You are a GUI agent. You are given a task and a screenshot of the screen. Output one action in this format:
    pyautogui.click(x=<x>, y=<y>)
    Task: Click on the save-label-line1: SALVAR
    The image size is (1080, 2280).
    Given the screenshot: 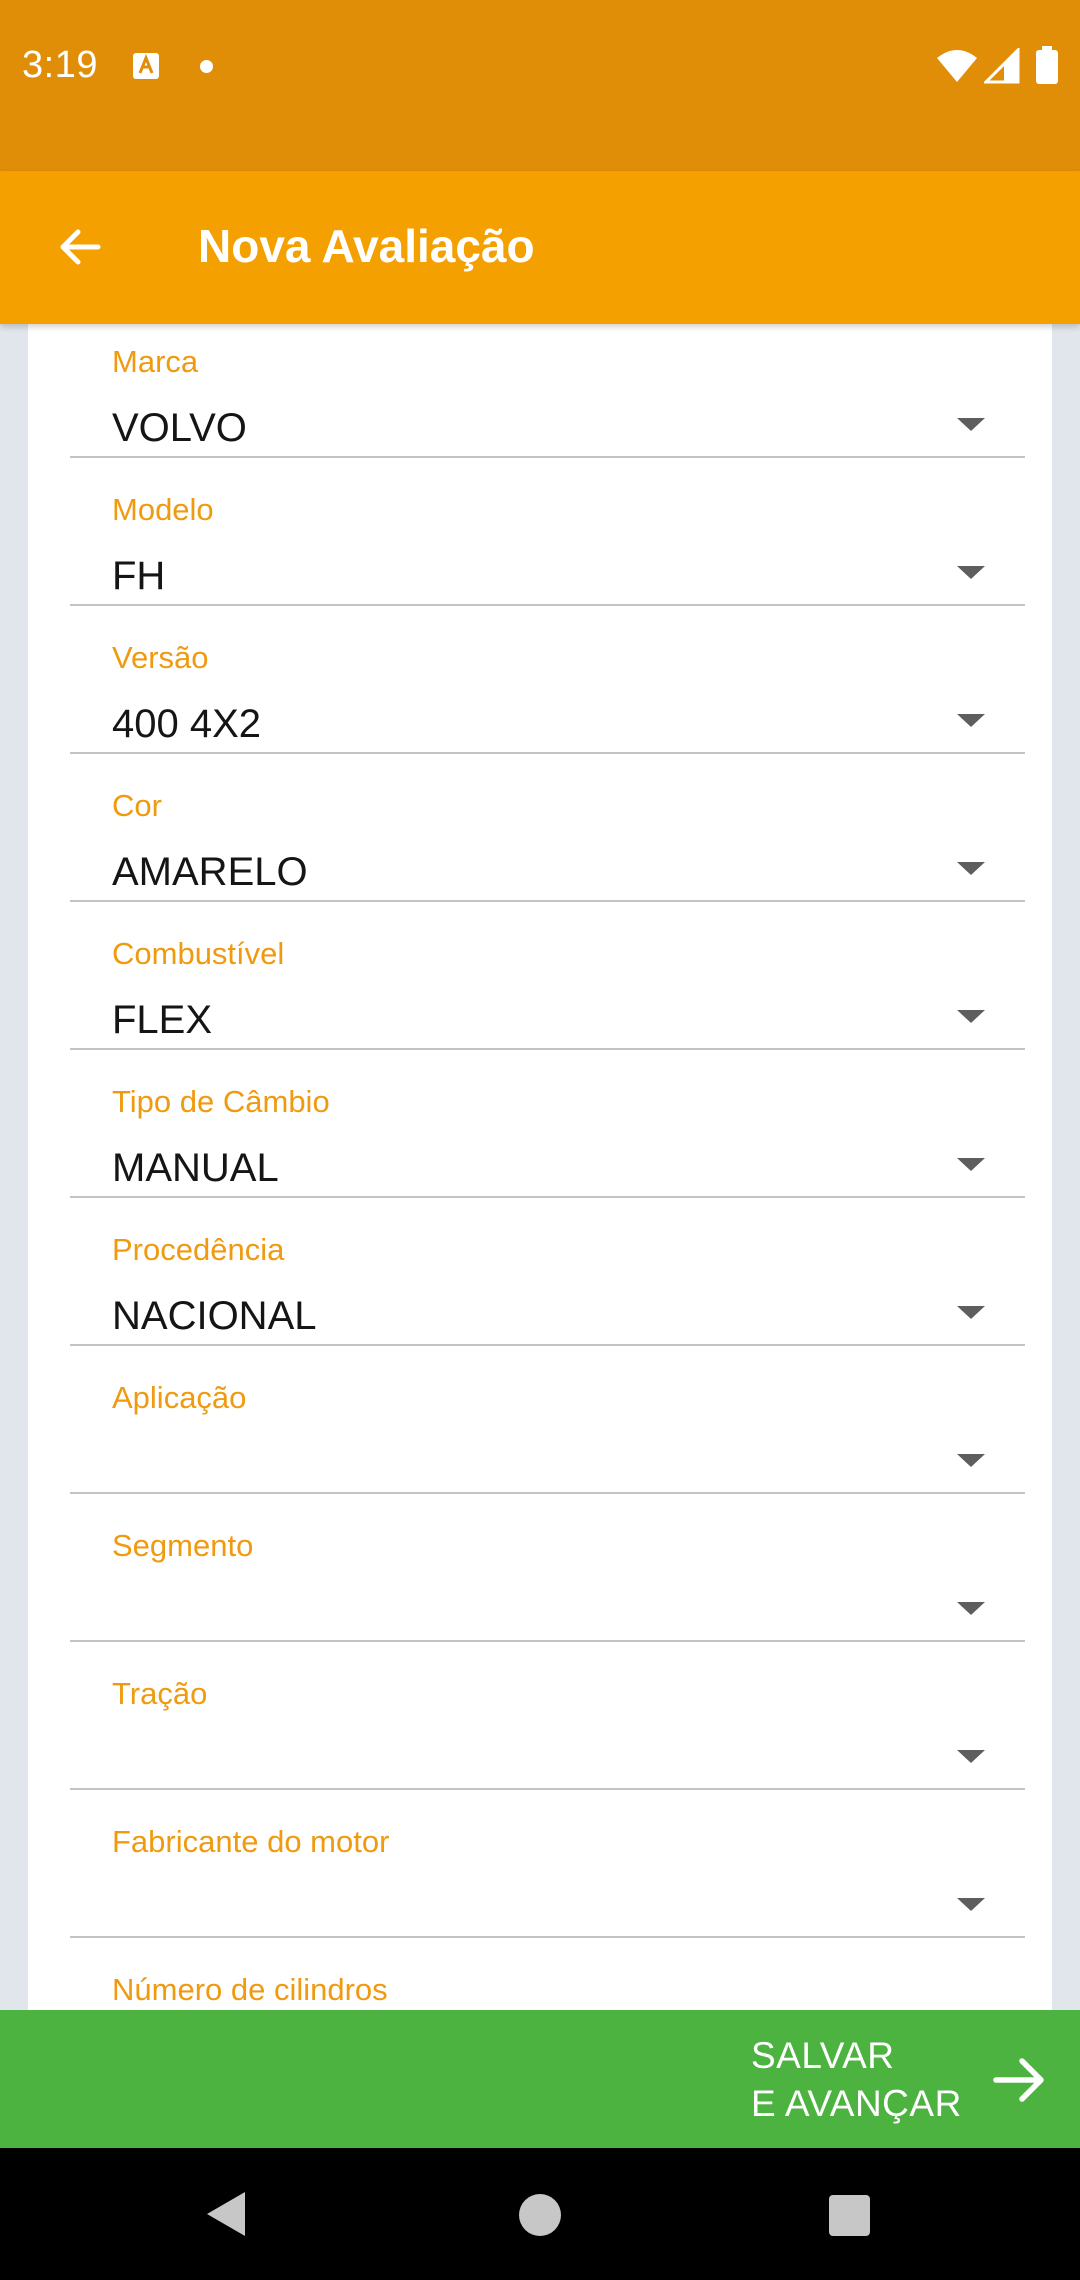 What is the action you would take?
    pyautogui.click(x=823, y=2055)
    